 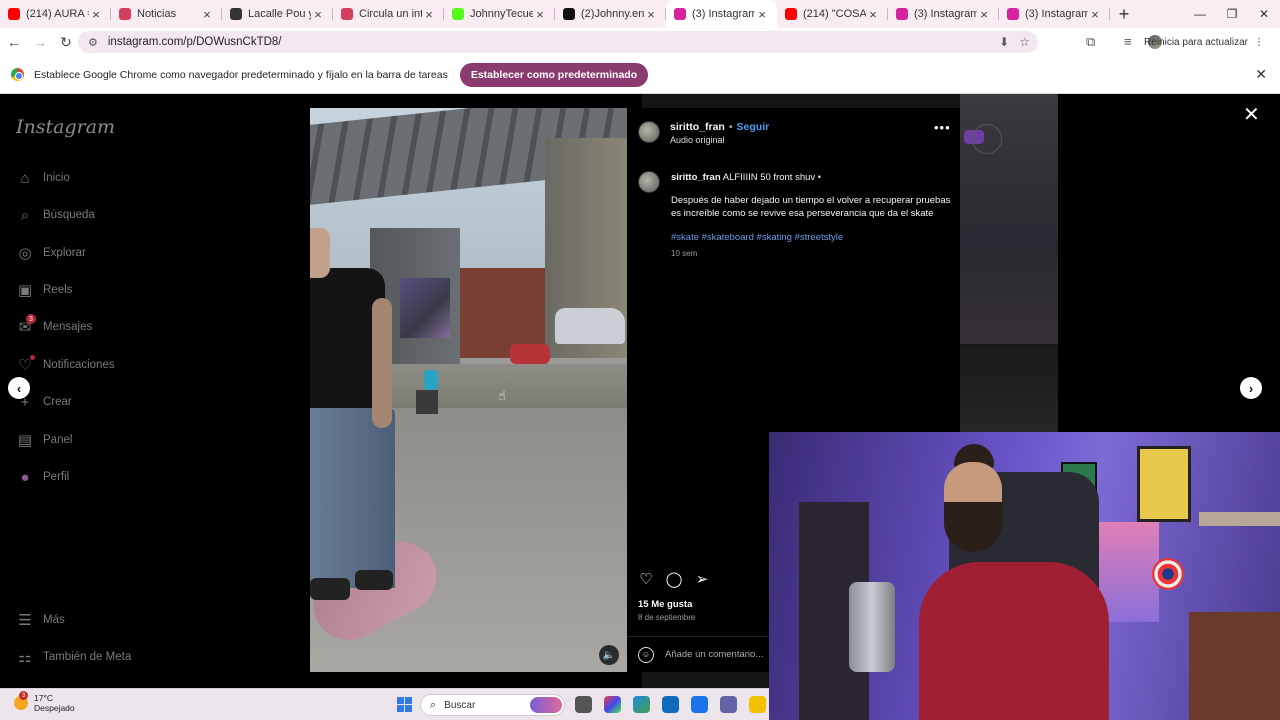 I want to click on browser-tab: JohnnyTecuento×, so click(x=499, y=14).